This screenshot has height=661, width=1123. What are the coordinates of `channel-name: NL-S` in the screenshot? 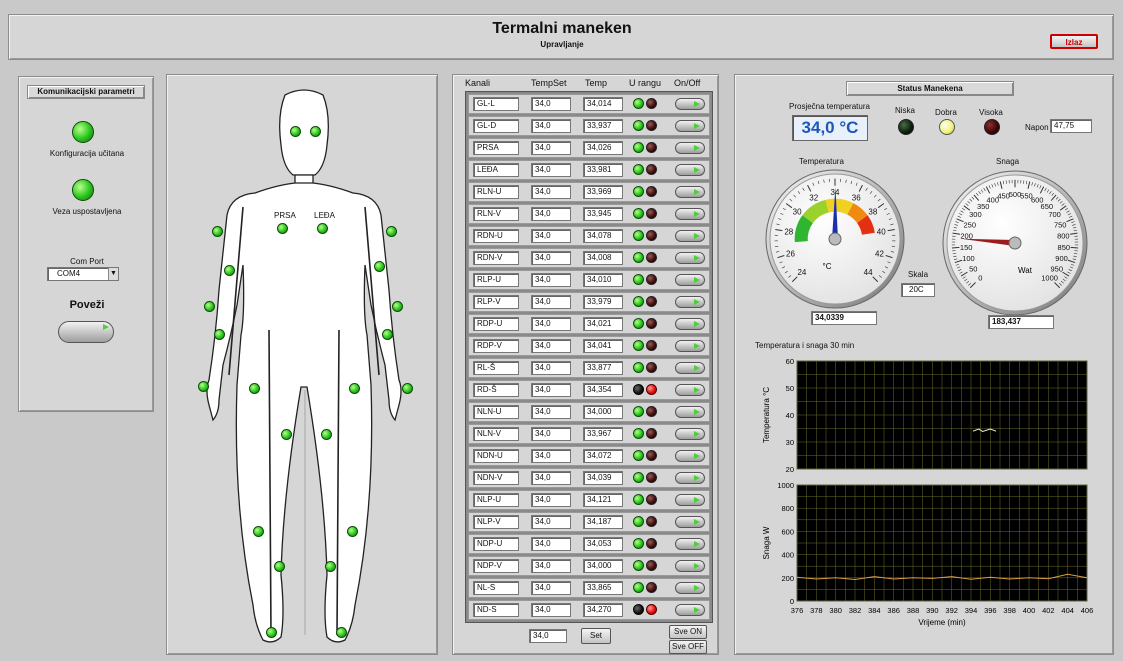 It's located at (496, 588).